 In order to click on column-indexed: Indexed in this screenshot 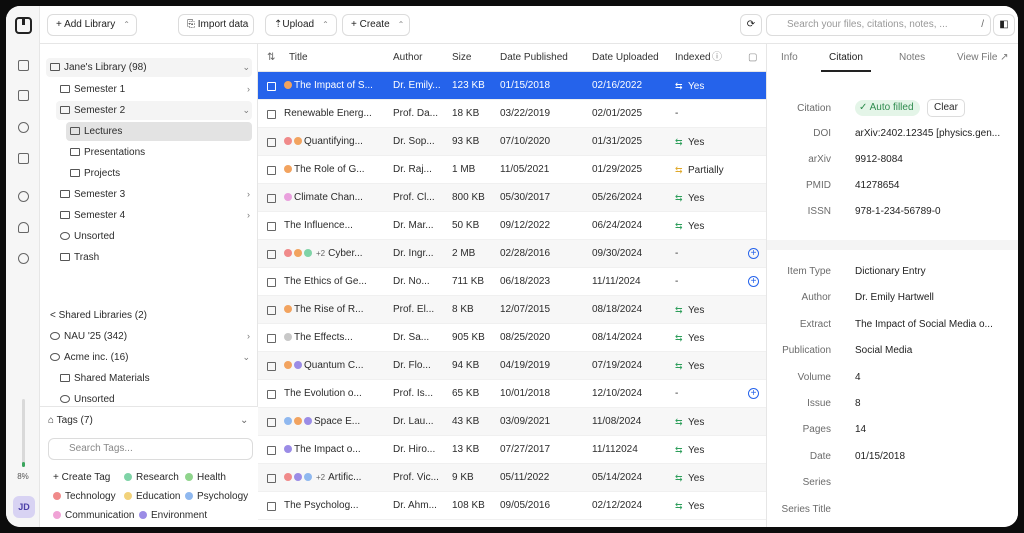, I will do `click(693, 58)`.